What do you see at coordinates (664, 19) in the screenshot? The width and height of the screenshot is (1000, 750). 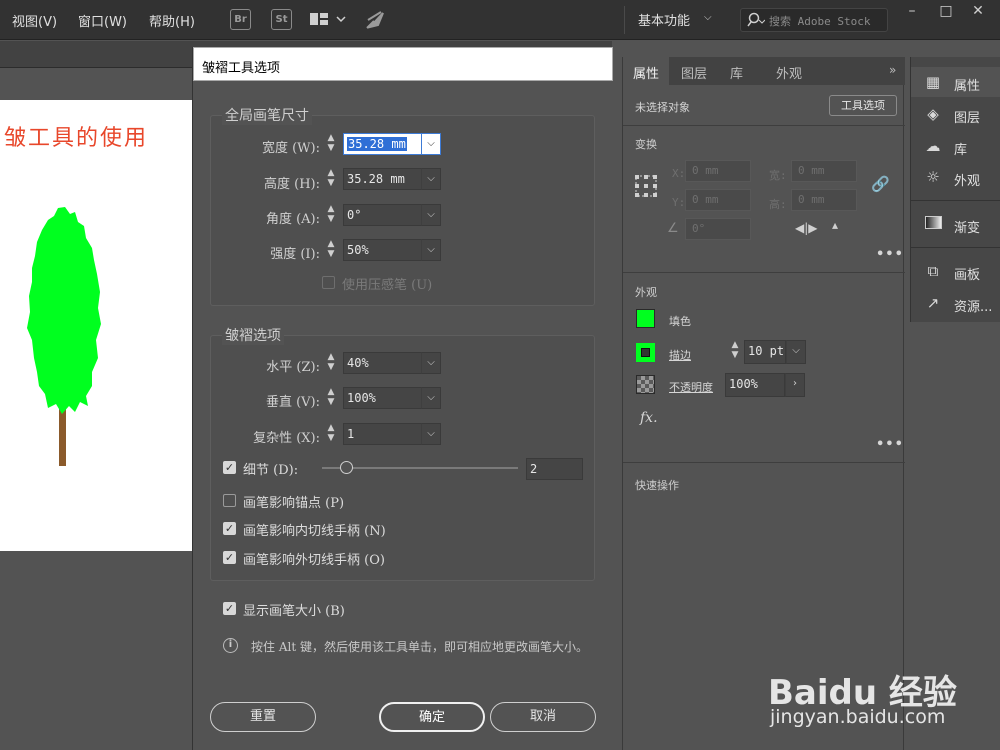 I see `workspace-switcher: 基本功能` at bounding box center [664, 19].